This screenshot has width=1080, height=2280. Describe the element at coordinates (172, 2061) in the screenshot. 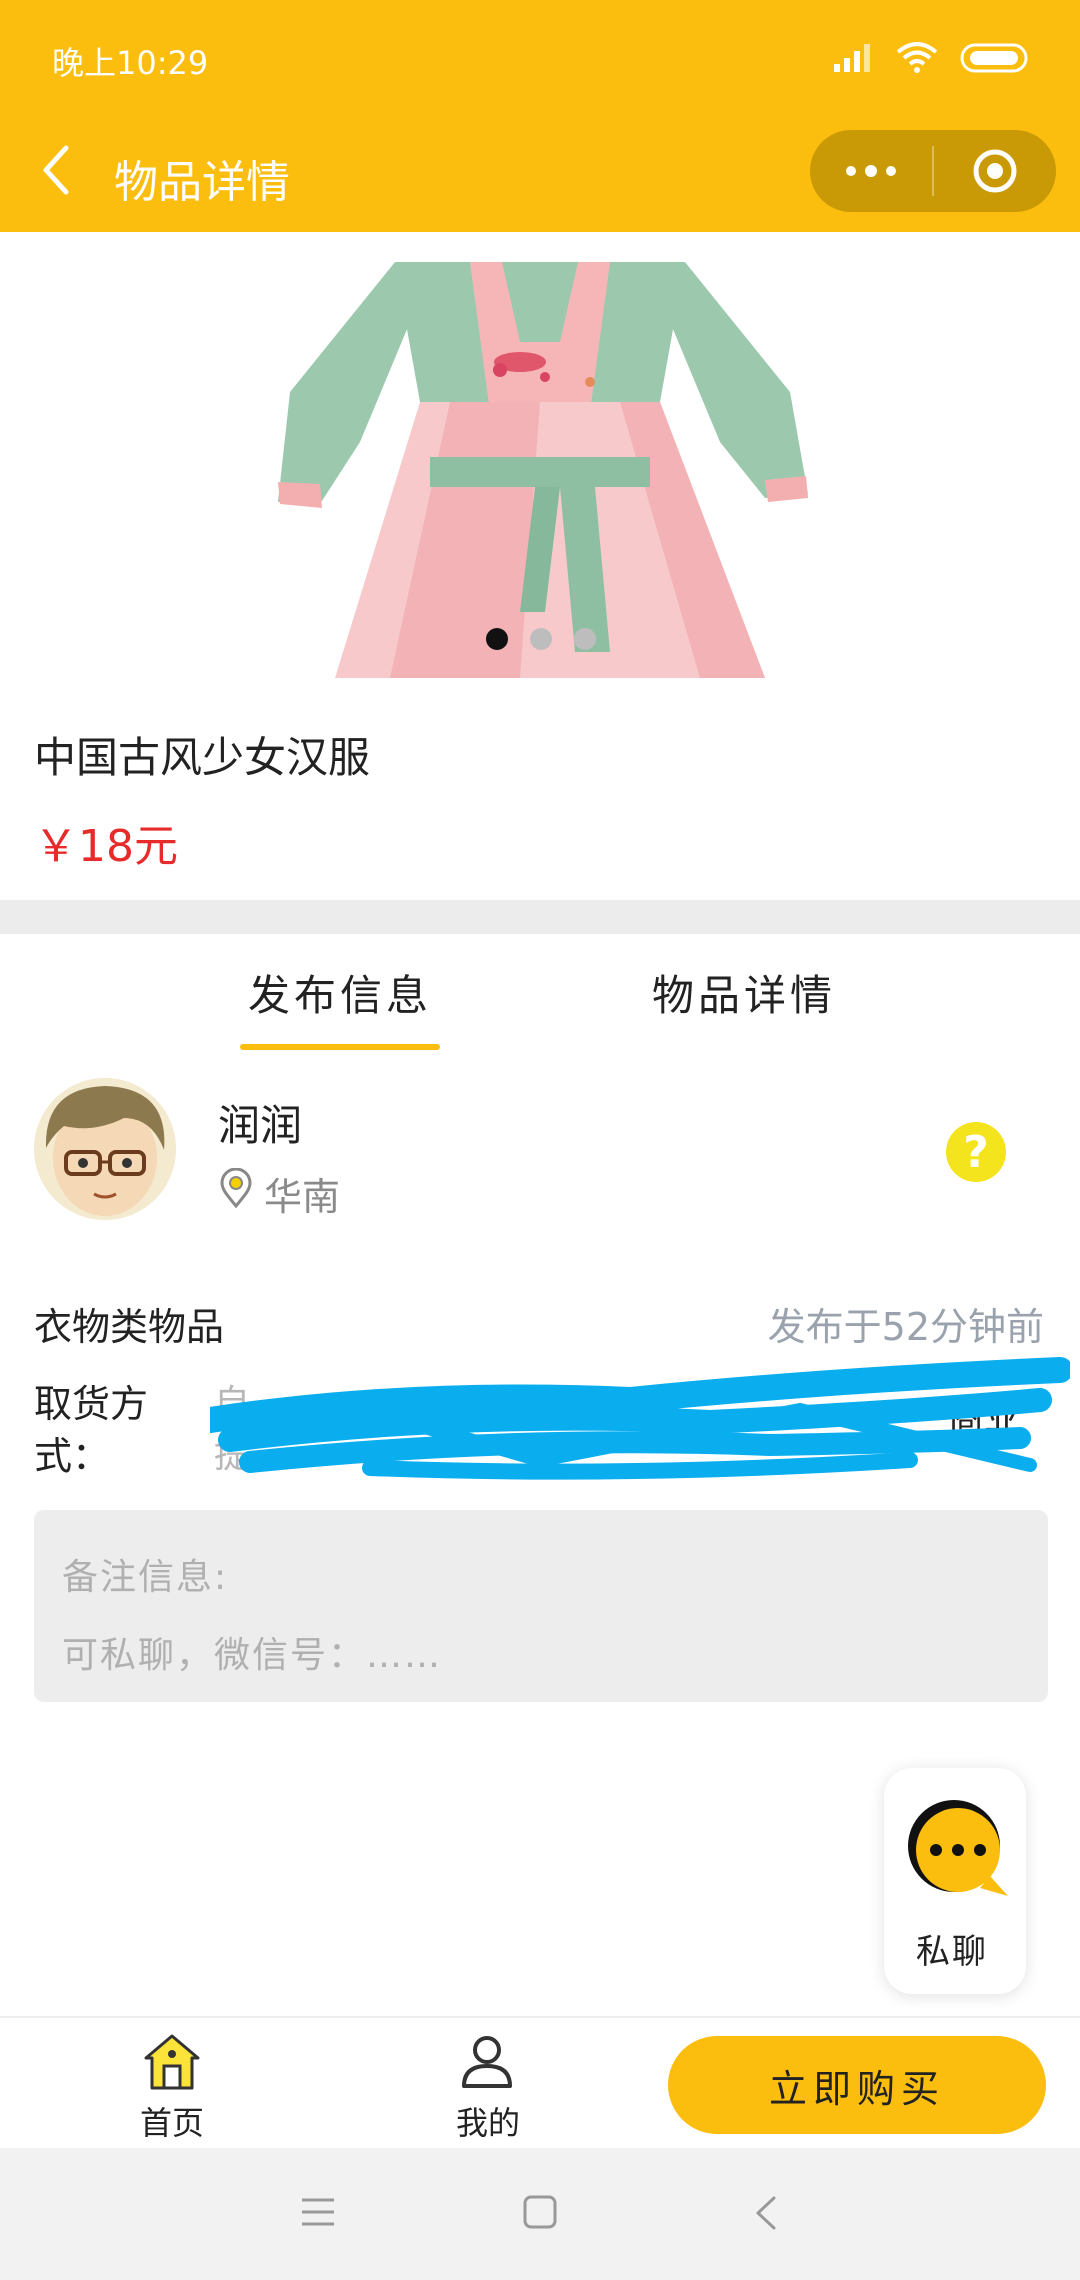

I see `home-icon` at that location.